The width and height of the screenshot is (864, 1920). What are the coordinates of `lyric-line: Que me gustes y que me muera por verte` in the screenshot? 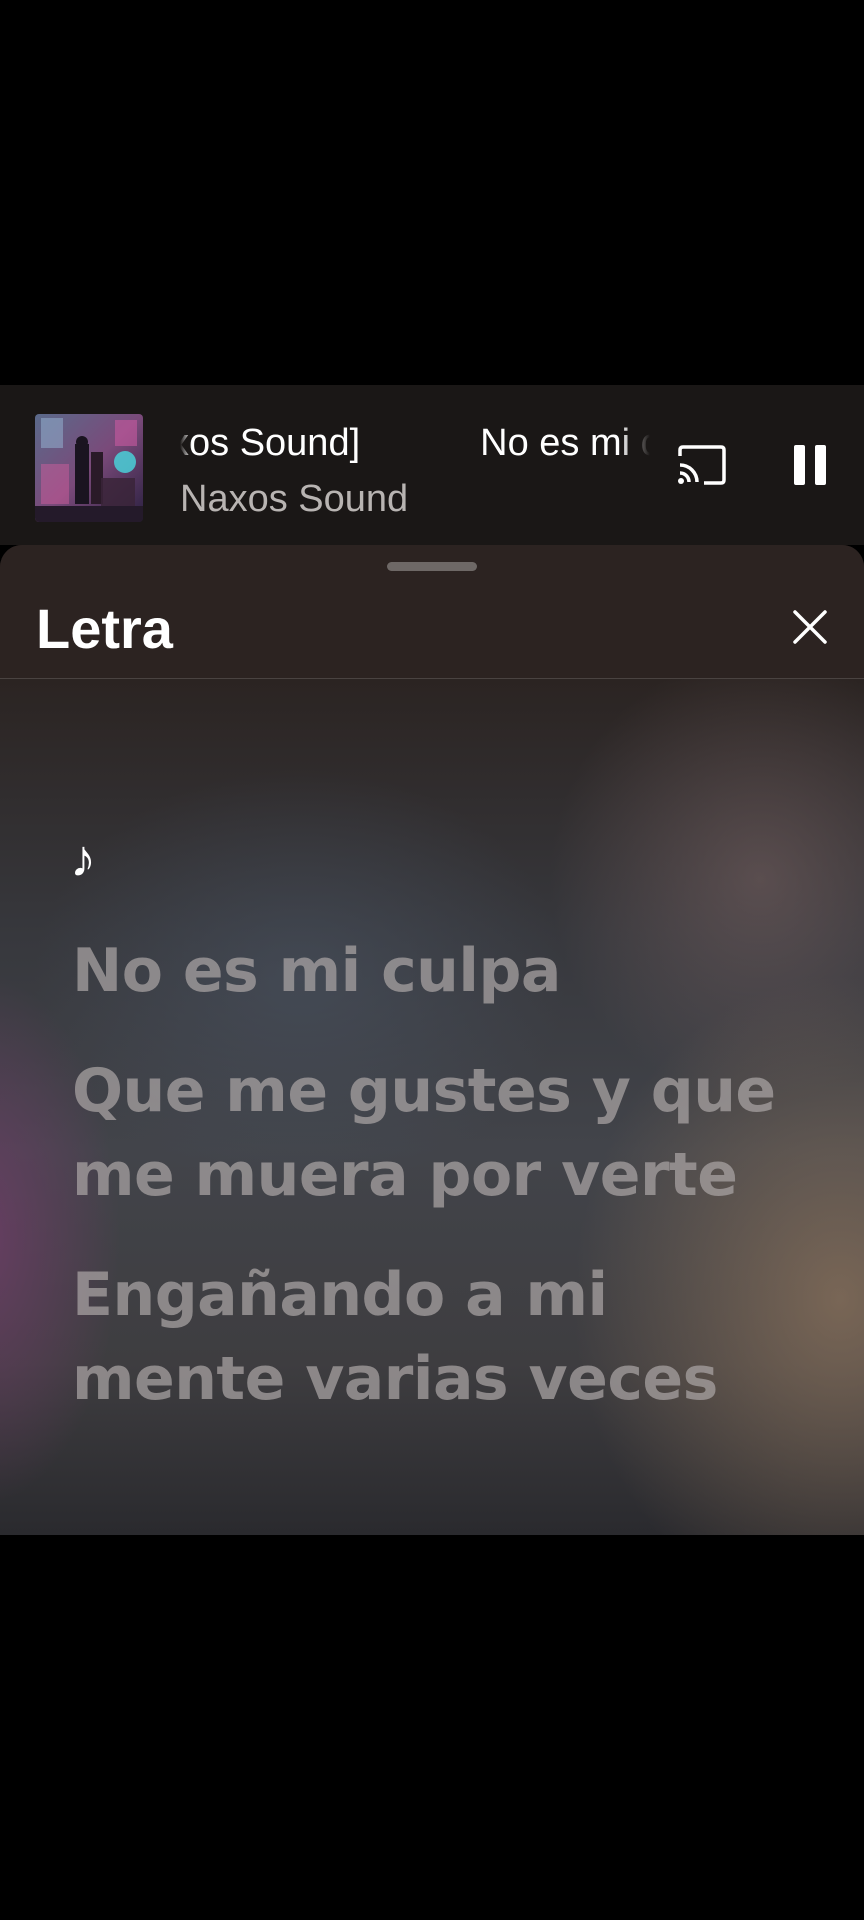 It's located at (432, 1133).